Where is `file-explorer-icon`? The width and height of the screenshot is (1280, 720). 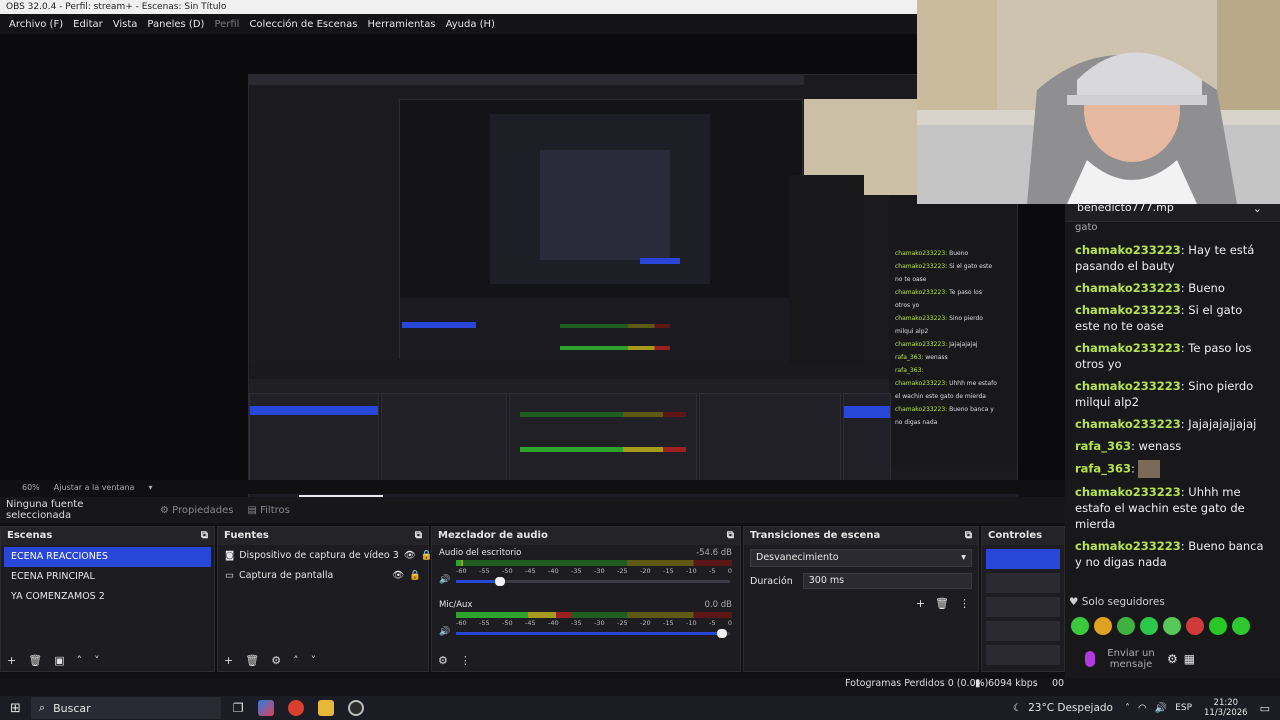 file-explorer-icon is located at coordinates (325, 708).